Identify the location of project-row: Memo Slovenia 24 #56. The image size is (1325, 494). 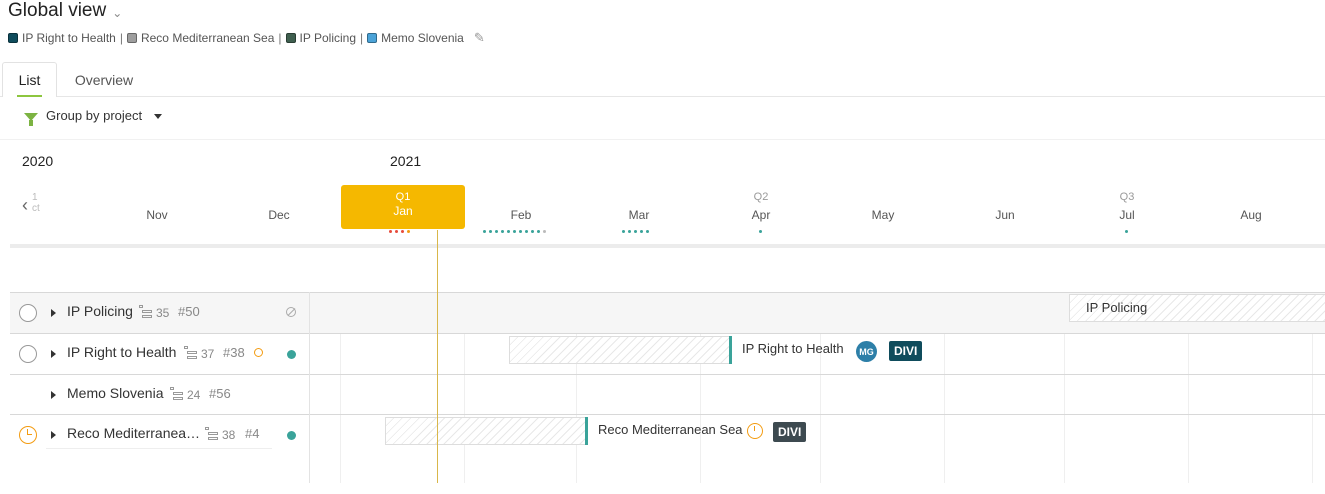
(667, 395).